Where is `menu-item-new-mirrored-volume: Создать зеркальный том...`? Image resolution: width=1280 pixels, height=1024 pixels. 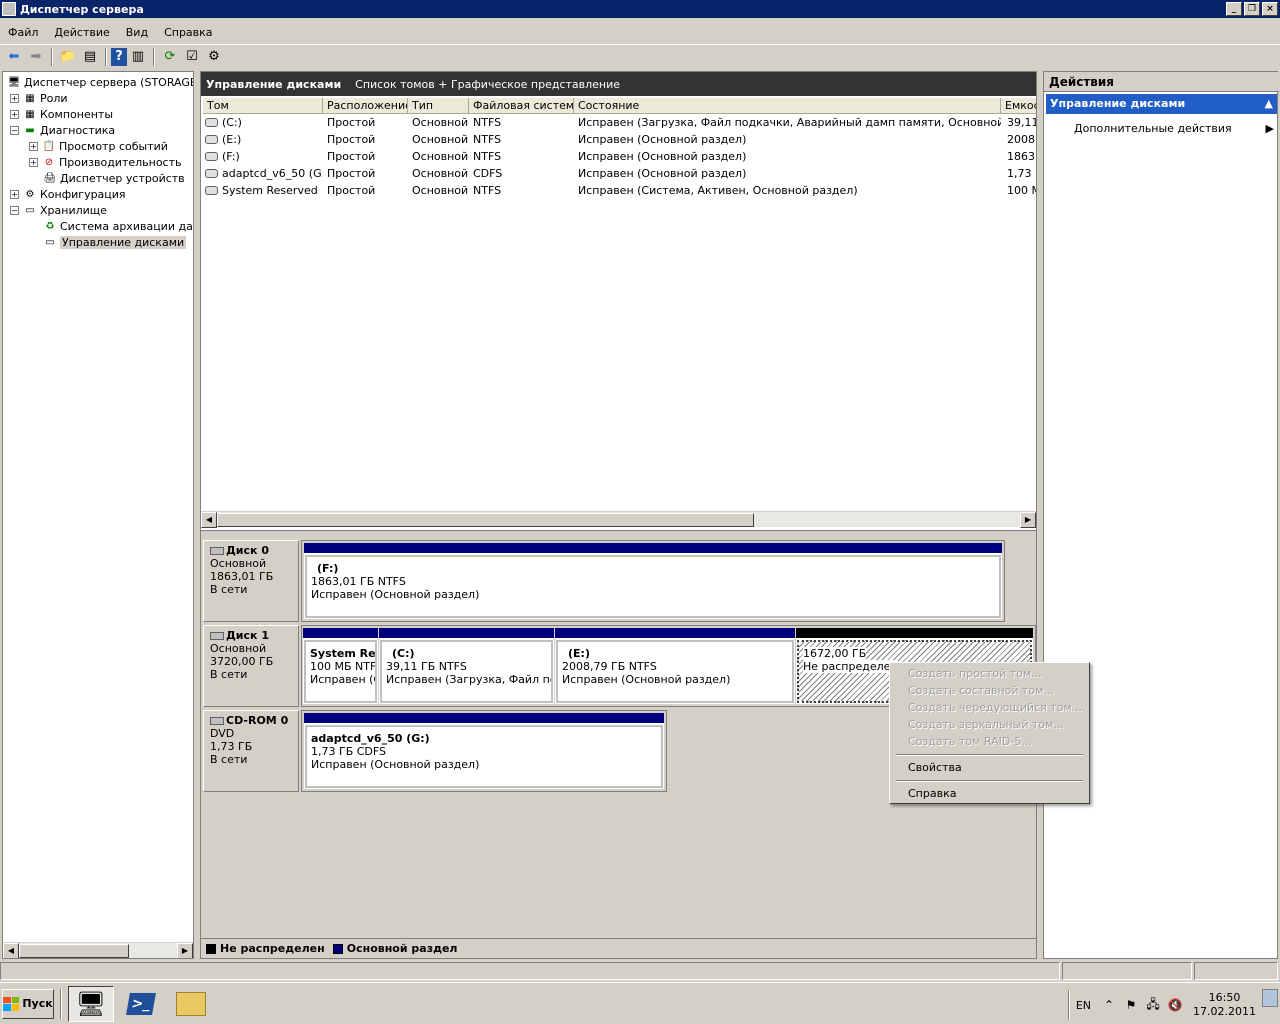
menu-item-new-mirrored-volume: Создать зеркальный том... is located at coordinates (989, 724).